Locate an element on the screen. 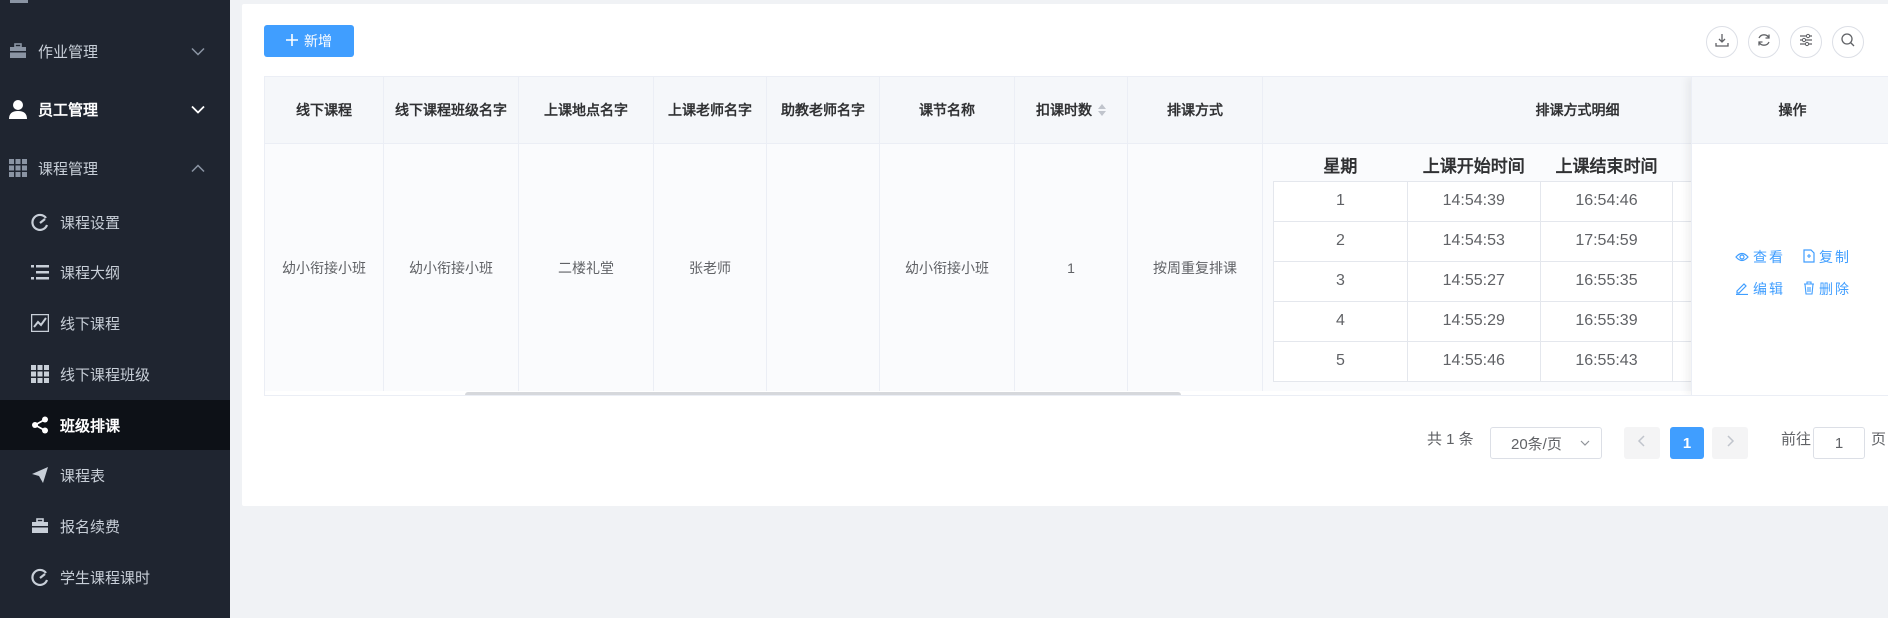  page-number-current: 1 is located at coordinates (1687, 443).